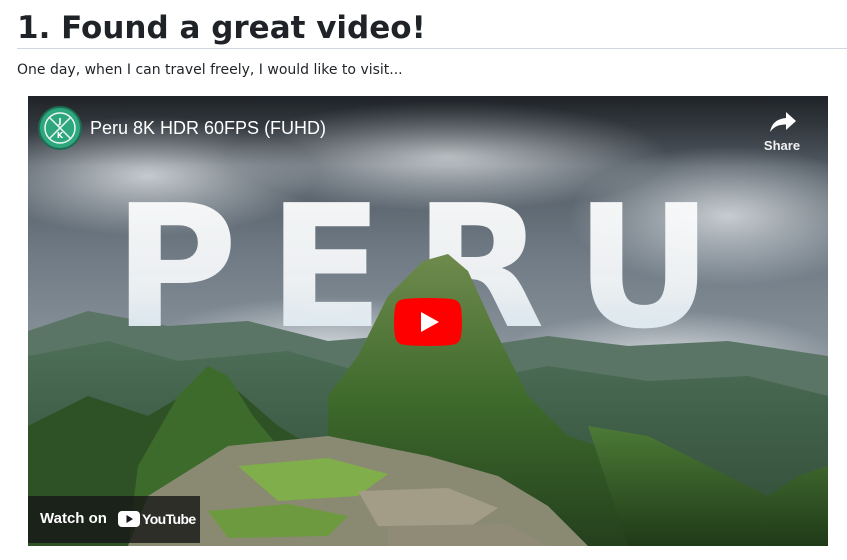 This screenshot has width=847, height=560. Describe the element at coordinates (169, 519) in the screenshot. I see `youtube-wordmark: YouTube` at that location.